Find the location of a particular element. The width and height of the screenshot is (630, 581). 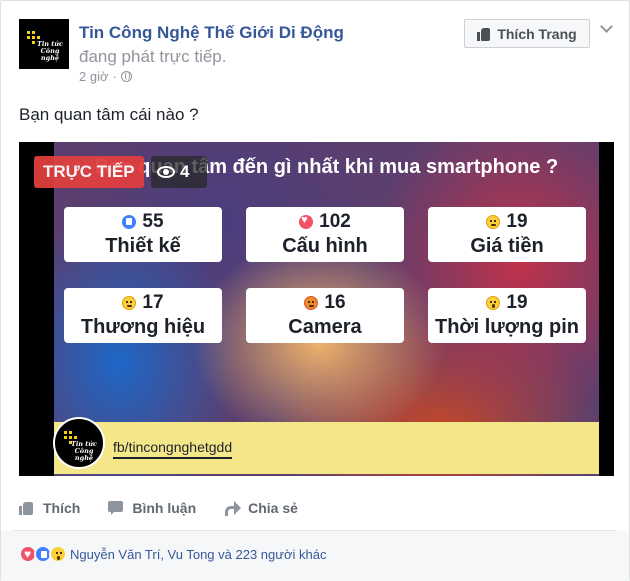

like-page-label: Thích Trang is located at coordinates (537, 33).